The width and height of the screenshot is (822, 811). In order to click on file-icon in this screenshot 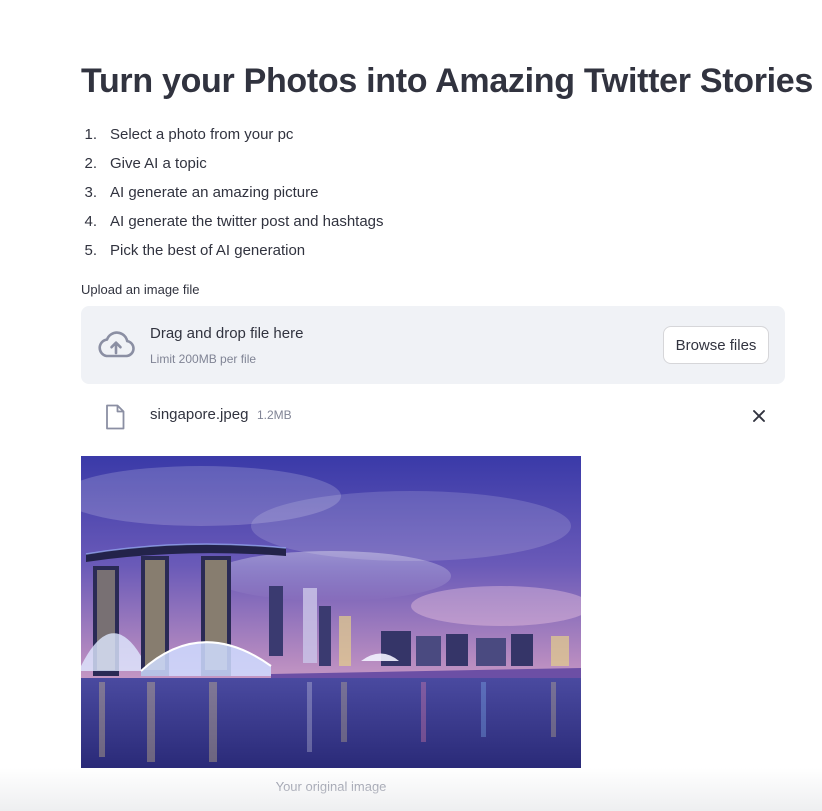, I will do `click(115, 417)`.